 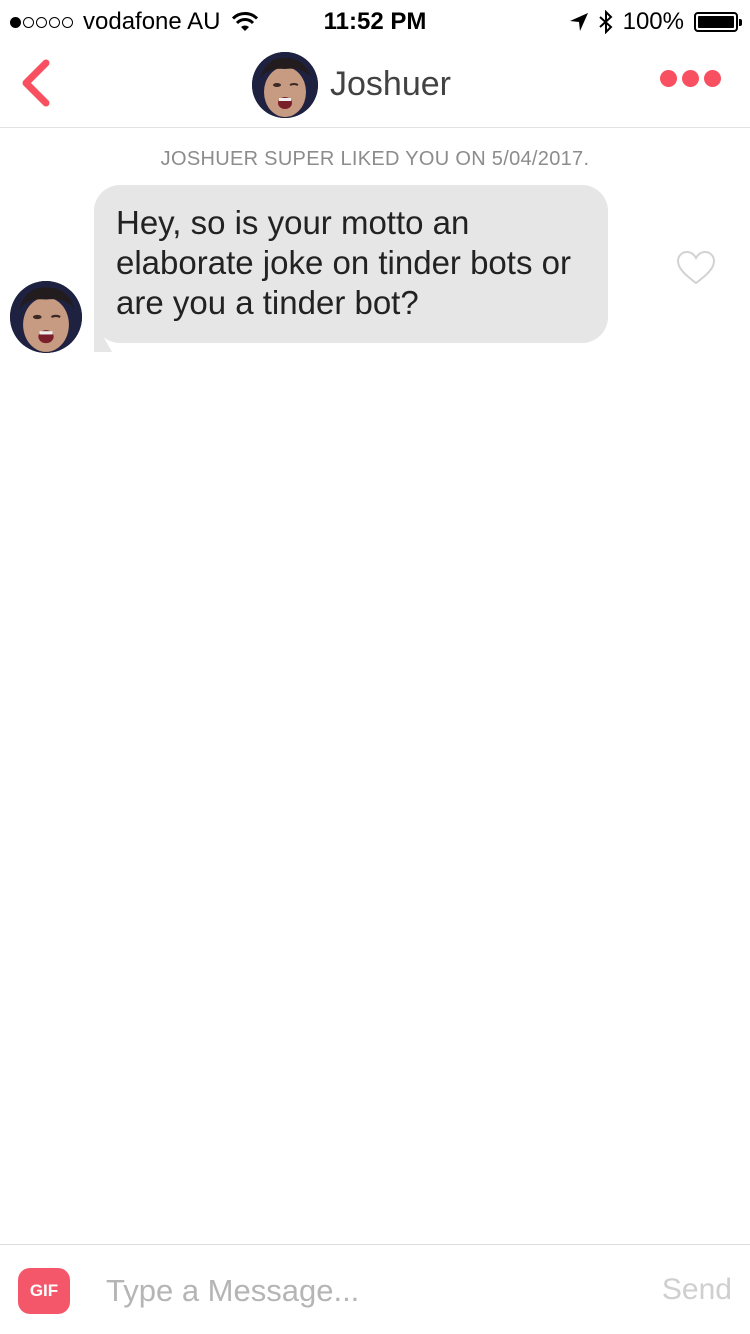 I want to click on status-bar: vodafone AU 11:52 PM 100%, so click(x=375, y=21).